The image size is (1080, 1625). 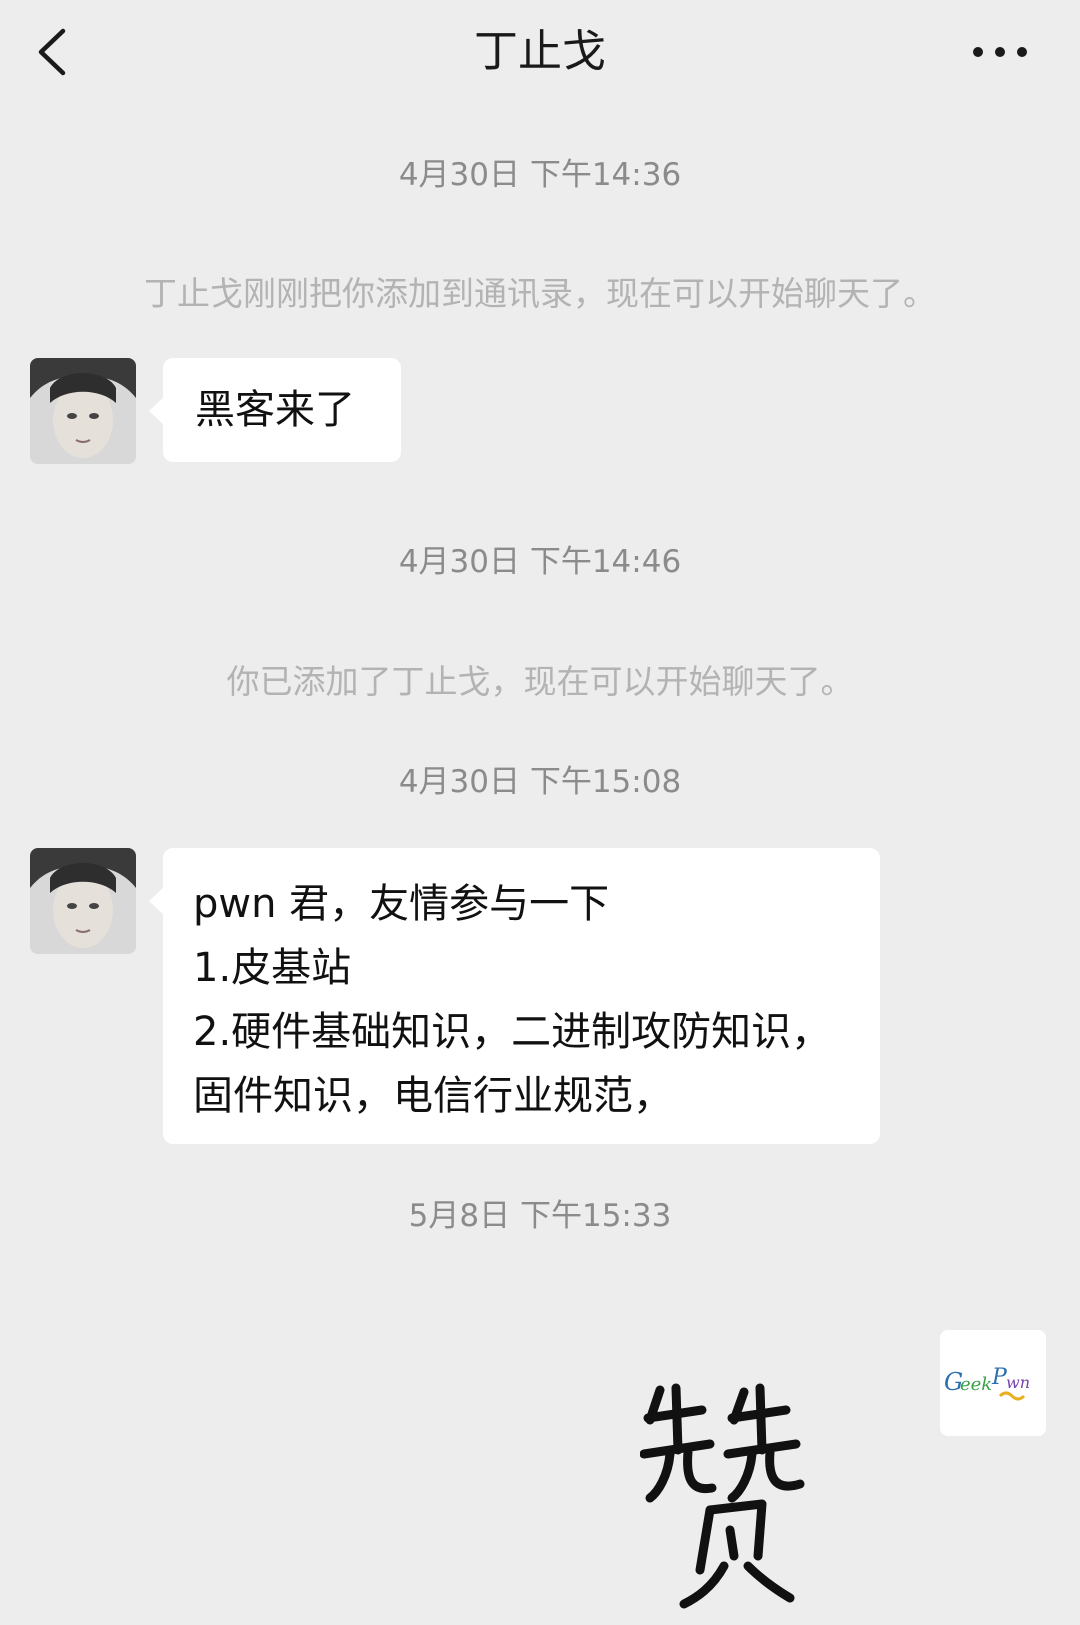 What do you see at coordinates (540, 1216) in the screenshot?
I see `message-timestamp: 5月8日 下午15:33` at bounding box center [540, 1216].